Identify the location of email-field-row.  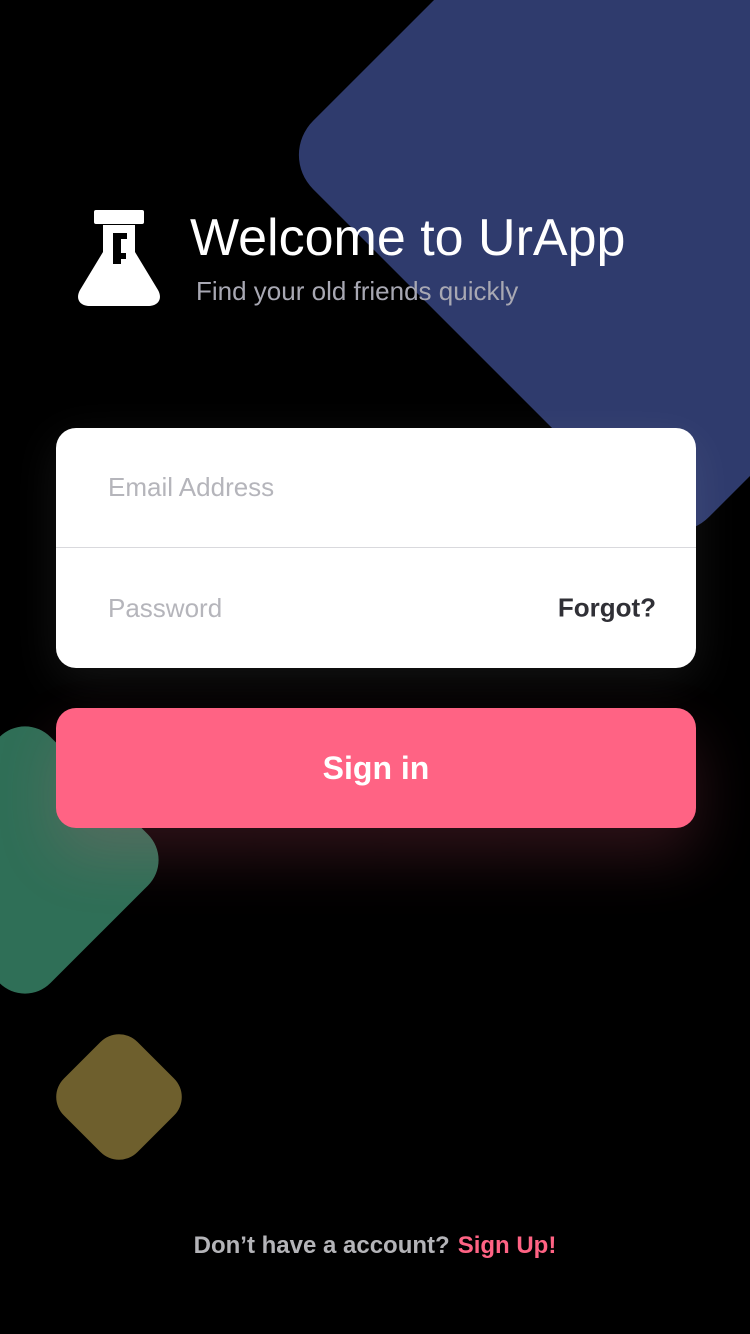
(376, 487).